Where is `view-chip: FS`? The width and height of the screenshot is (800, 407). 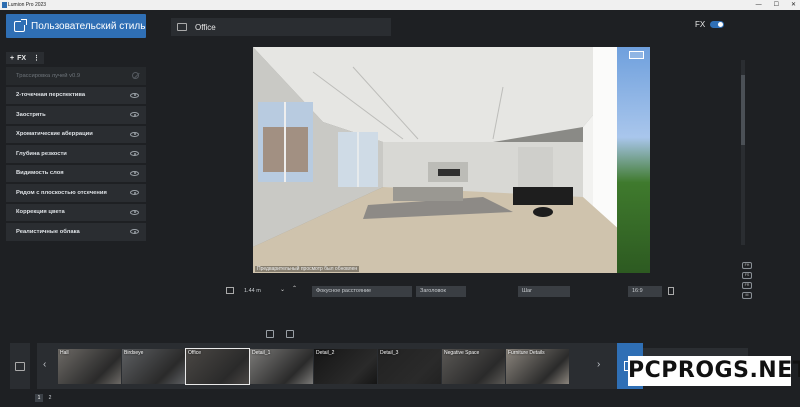 view-chip: FS is located at coordinates (747, 275).